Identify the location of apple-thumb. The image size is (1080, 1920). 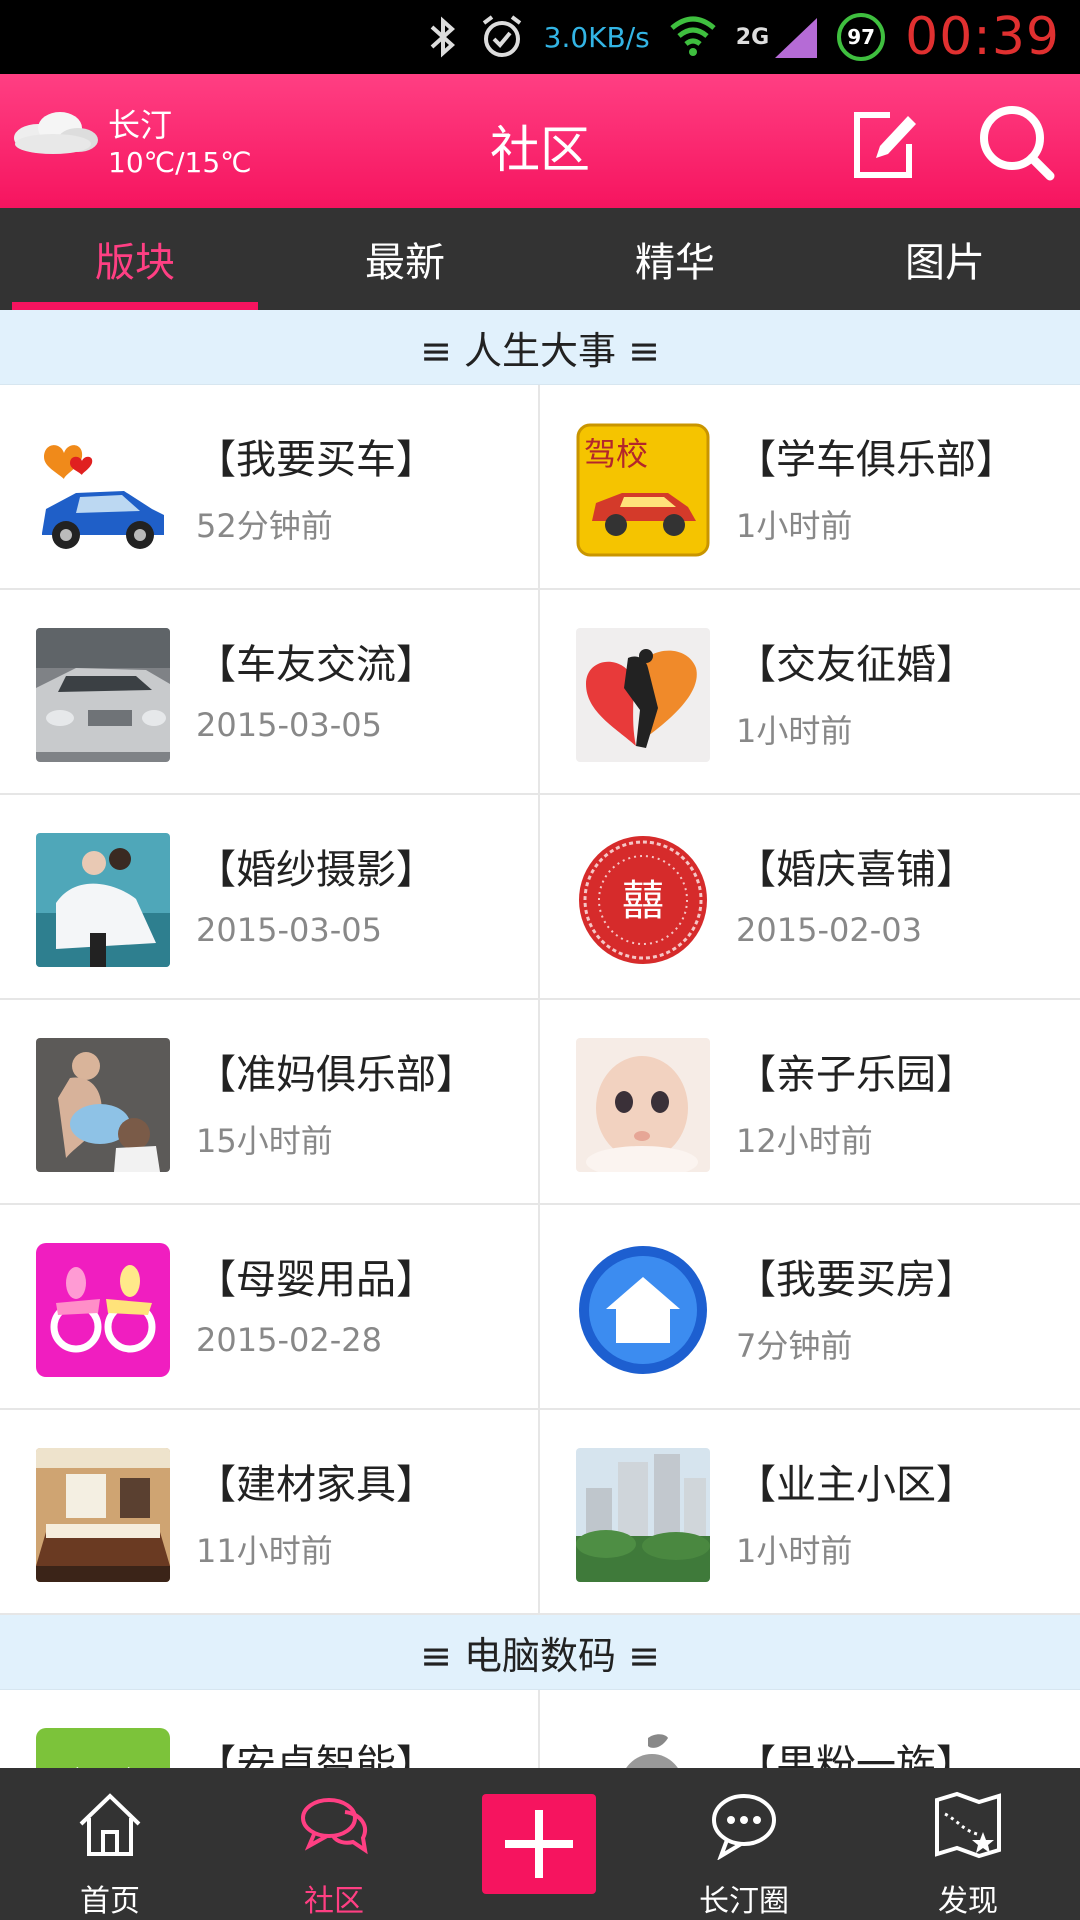
(643, 1748).